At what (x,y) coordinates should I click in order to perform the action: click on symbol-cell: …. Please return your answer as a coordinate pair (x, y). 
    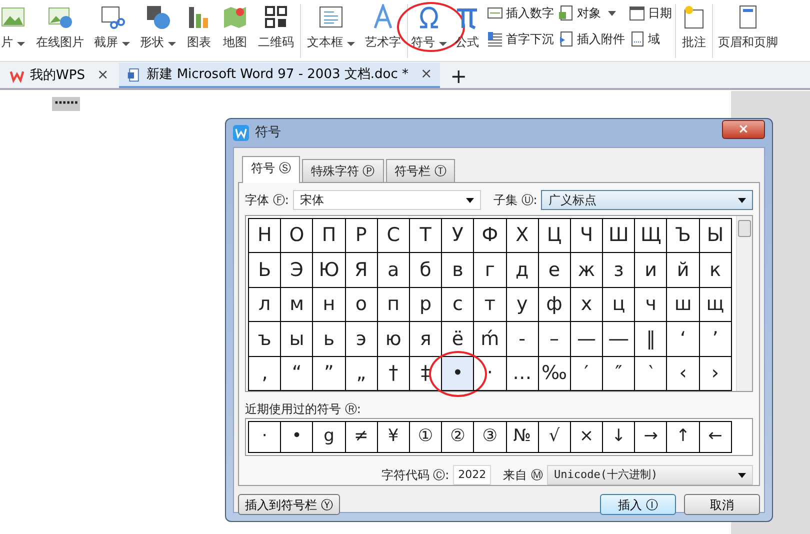
    Looking at the image, I should click on (522, 373).